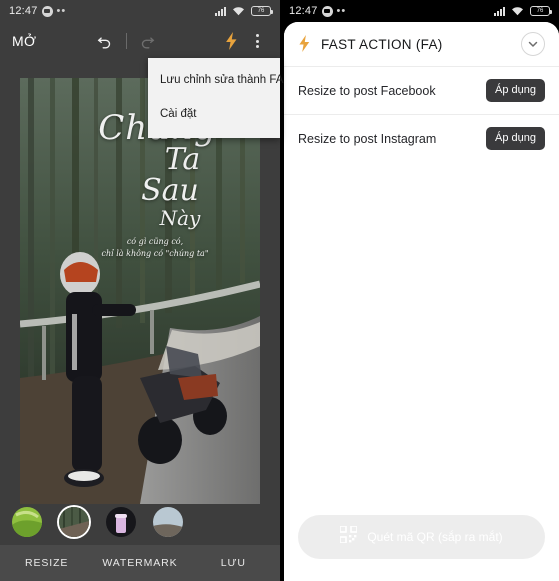 The image size is (559, 581). Describe the element at coordinates (214, 115) in the screenshot. I see `menu-item-settings: Cài đặt` at that location.